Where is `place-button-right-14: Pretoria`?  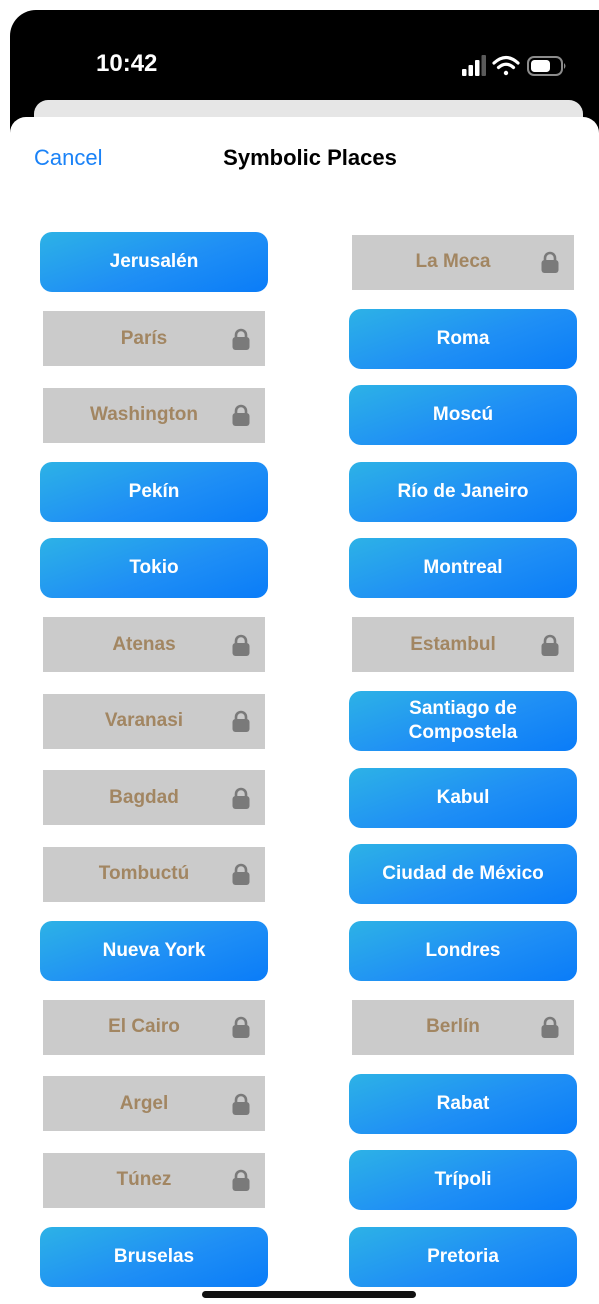
place-button-right-14: Pretoria is located at coordinates (463, 1256).